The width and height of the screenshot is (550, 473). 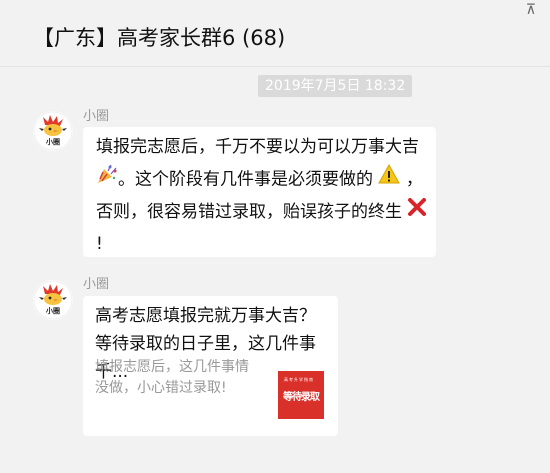 I want to click on party-popper-icon, so click(x=107, y=179).